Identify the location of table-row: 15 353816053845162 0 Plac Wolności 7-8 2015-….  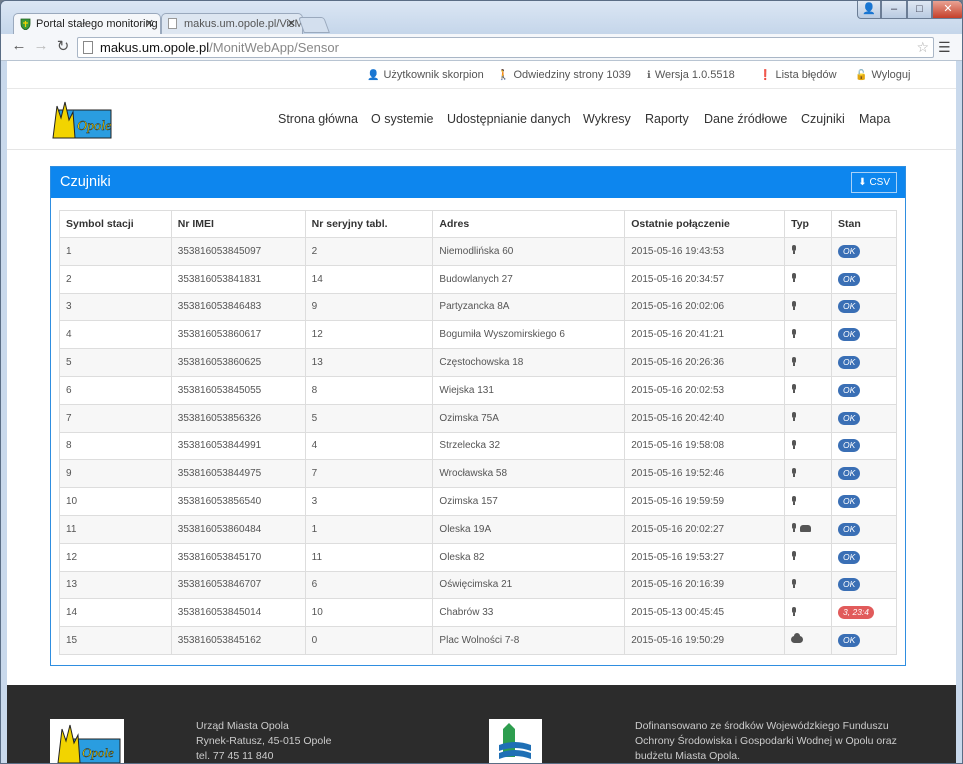
(478, 640).